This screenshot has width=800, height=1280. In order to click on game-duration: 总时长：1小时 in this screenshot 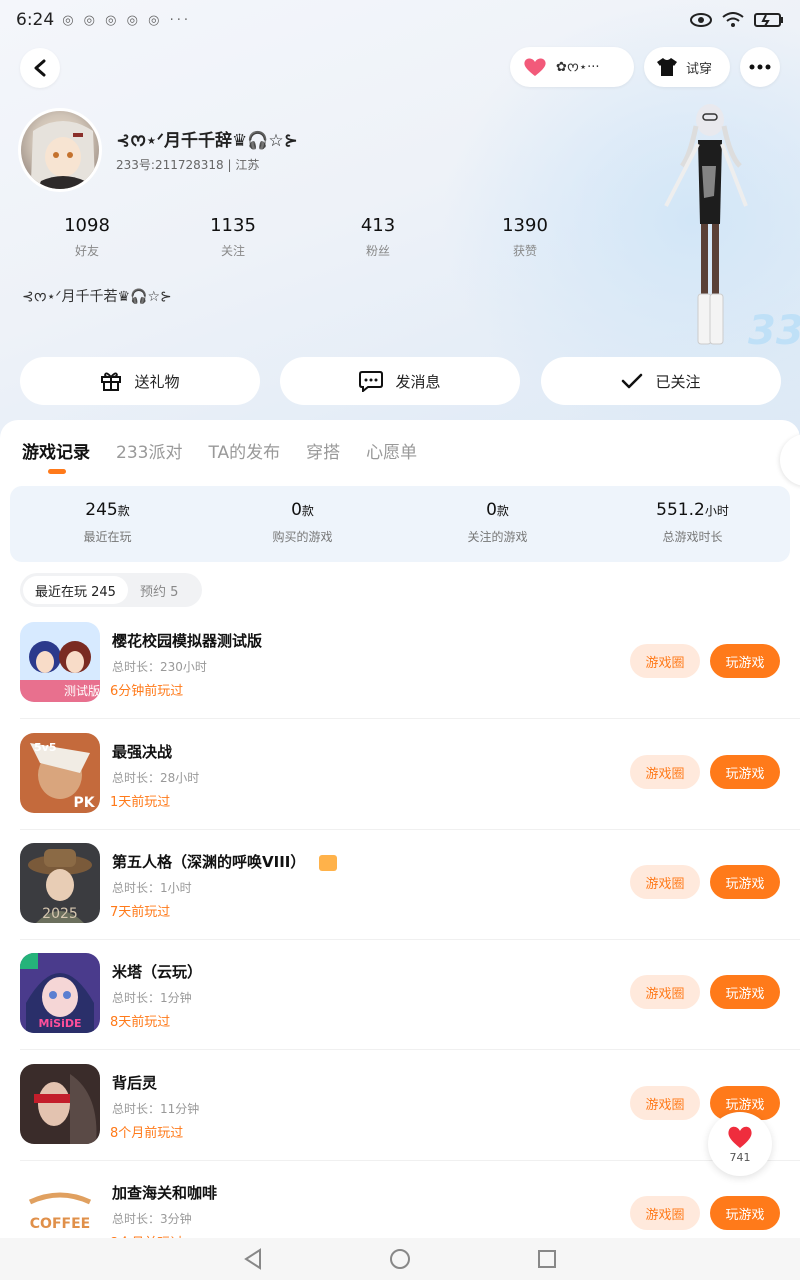, I will do `click(152, 888)`.